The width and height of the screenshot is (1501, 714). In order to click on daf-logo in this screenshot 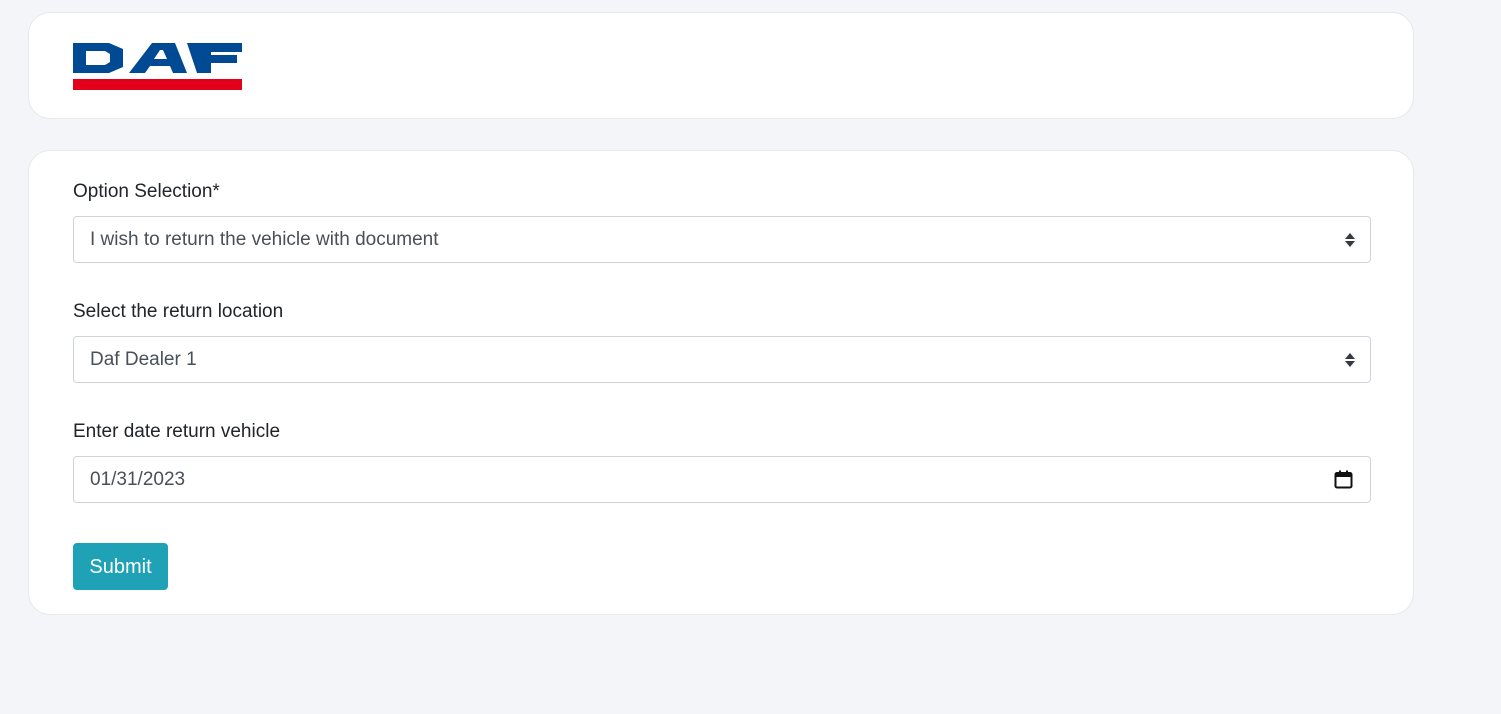, I will do `click(157, 66)`.